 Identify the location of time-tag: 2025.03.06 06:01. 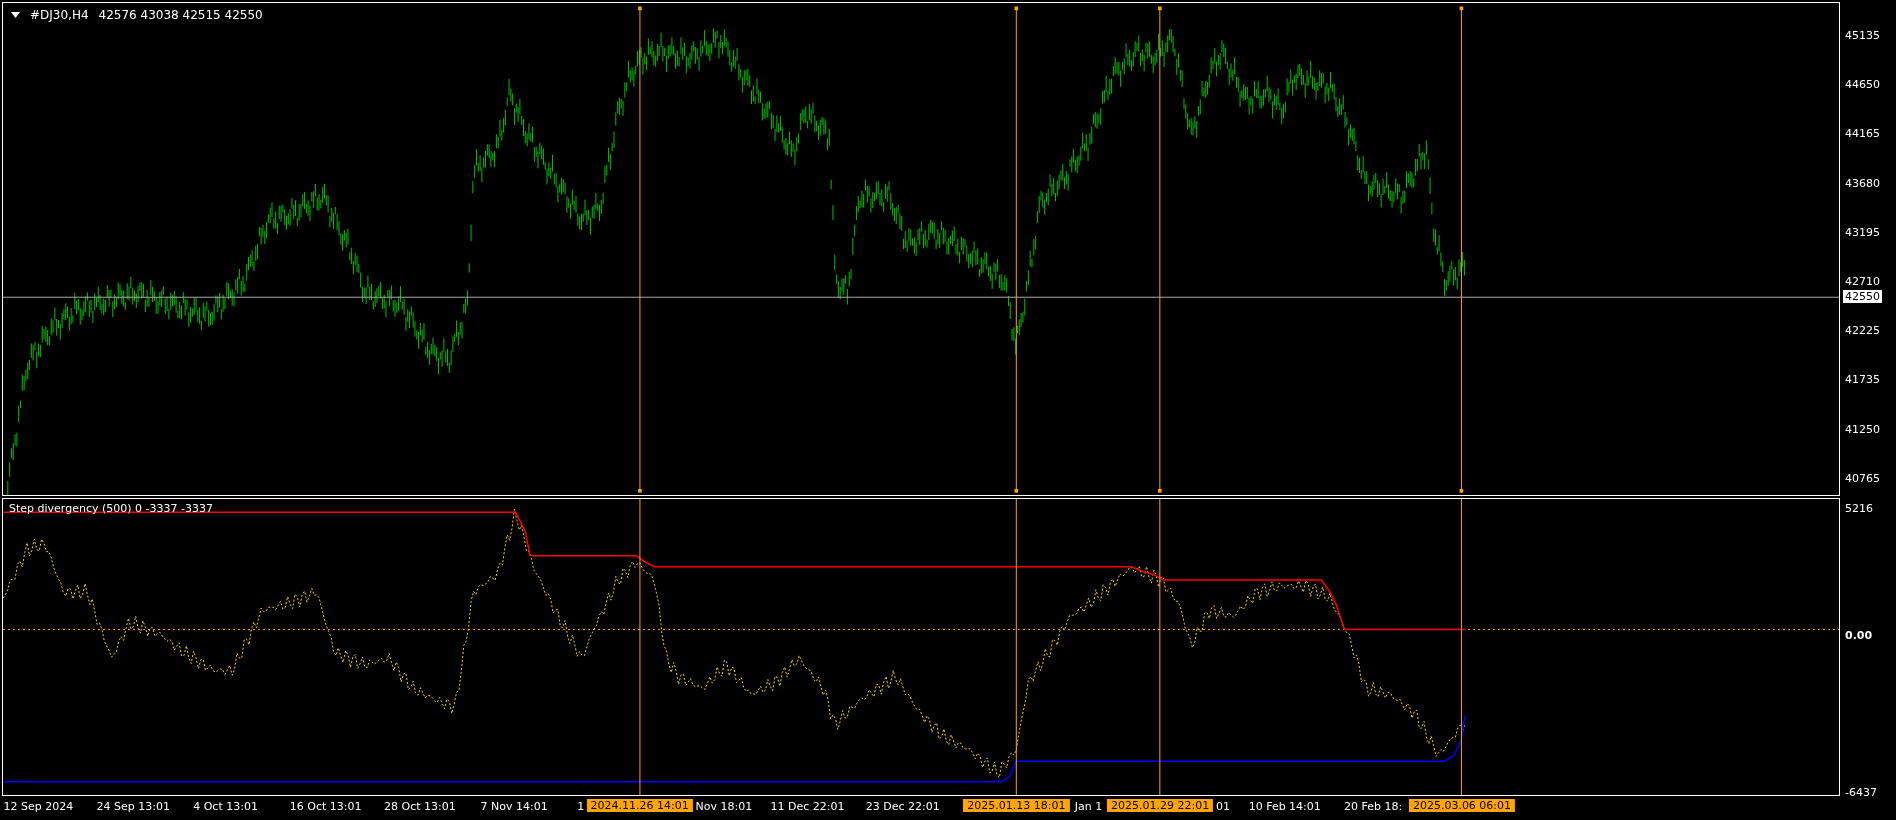
(1462, 805).